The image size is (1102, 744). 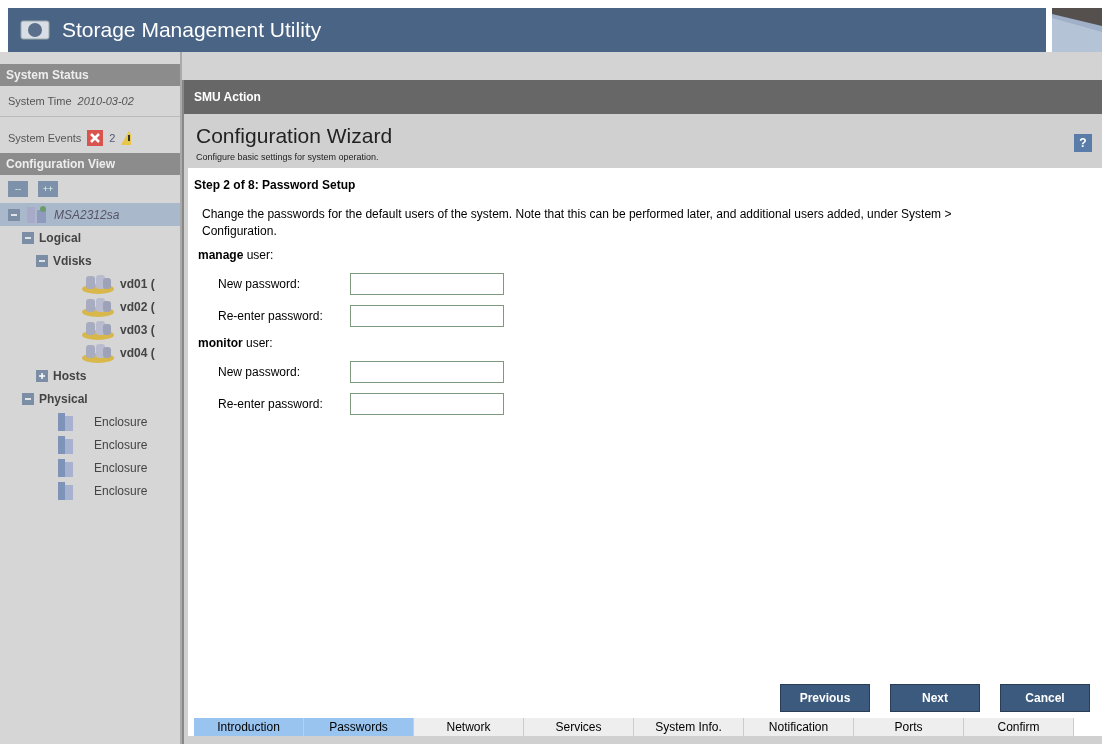 What do you see at coordinates (909, 727) in the screenshot?
I see `step-tab: Ports` at bounding box center [909, 727].